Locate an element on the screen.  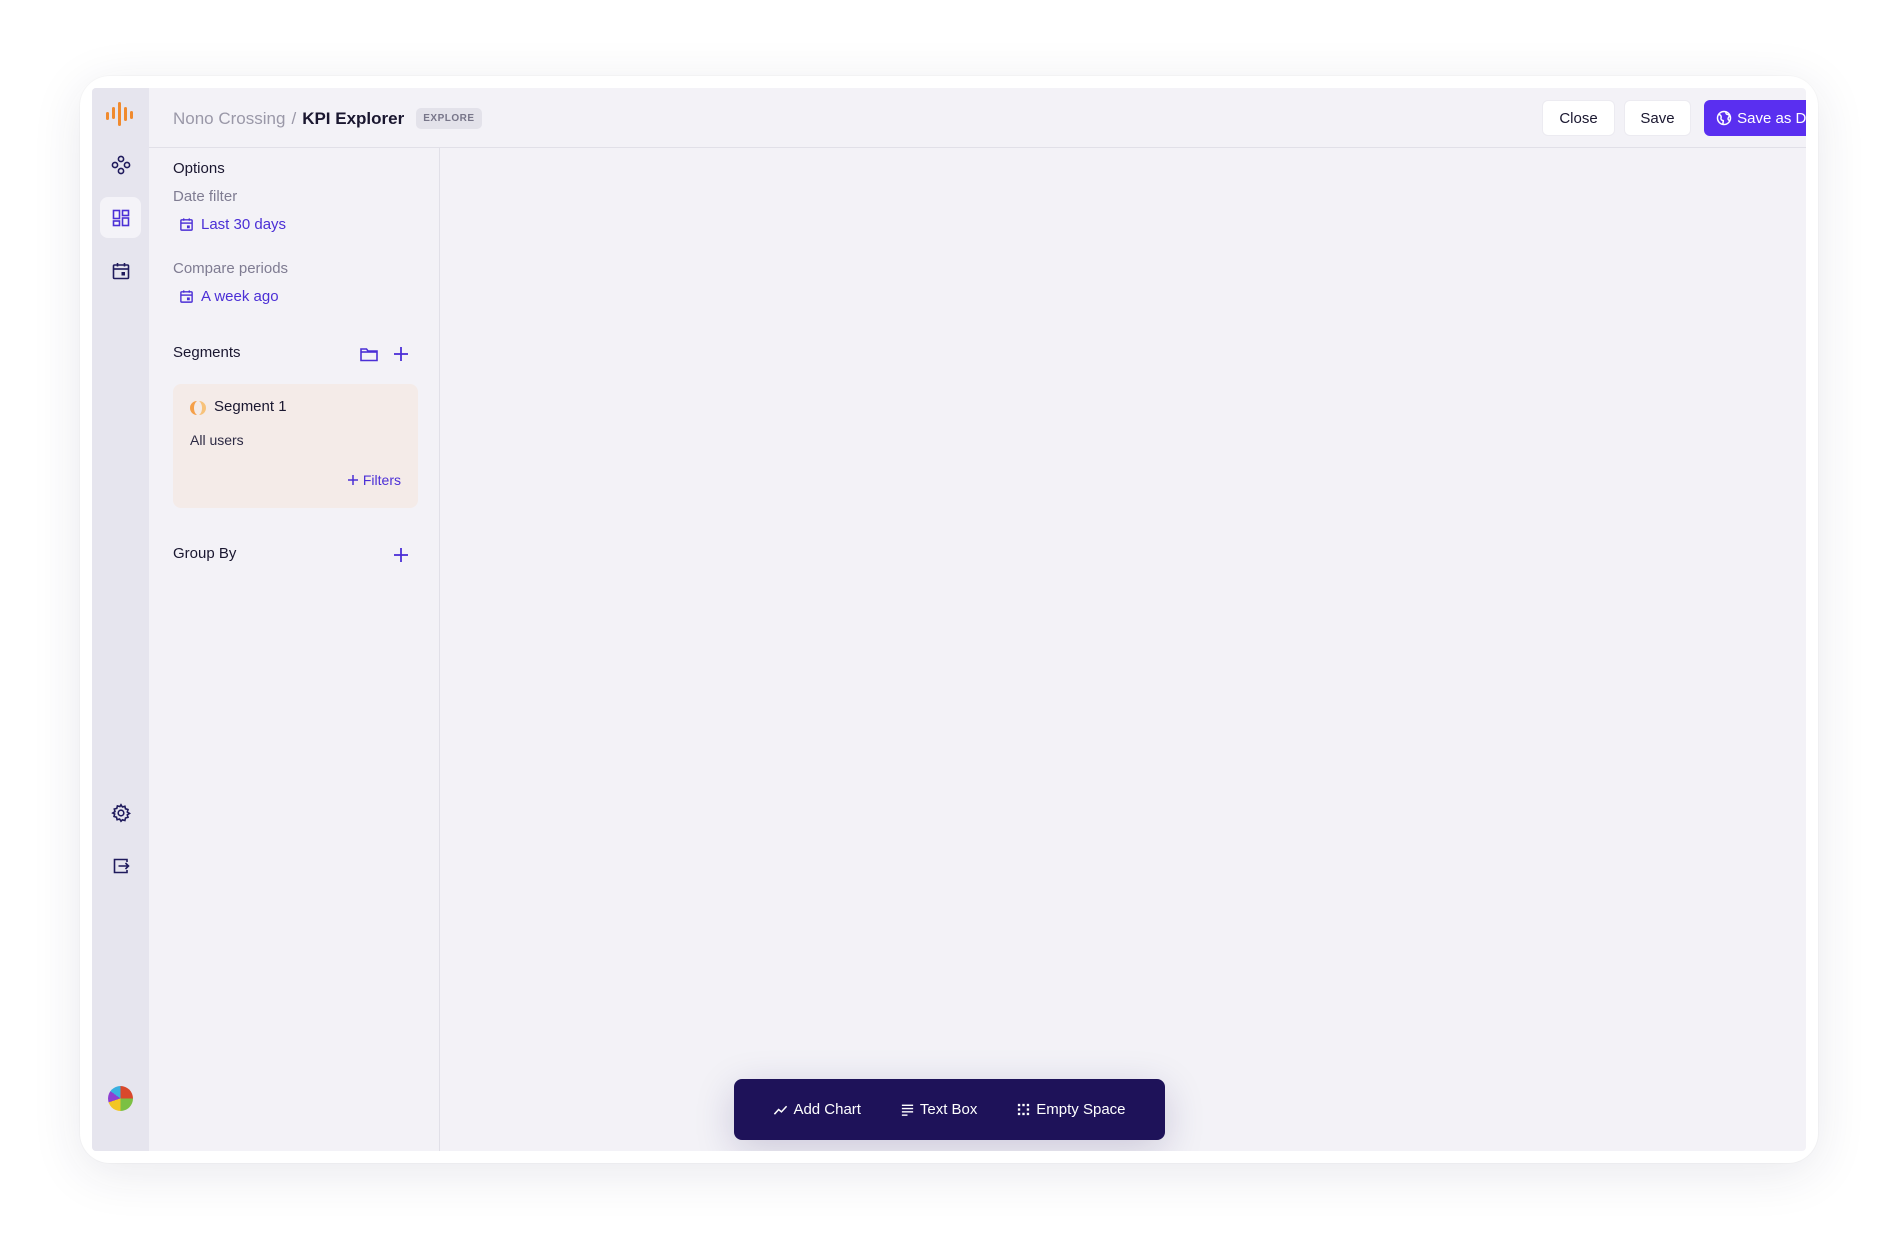
rail-settings-button is located at coordinates (120, 812).